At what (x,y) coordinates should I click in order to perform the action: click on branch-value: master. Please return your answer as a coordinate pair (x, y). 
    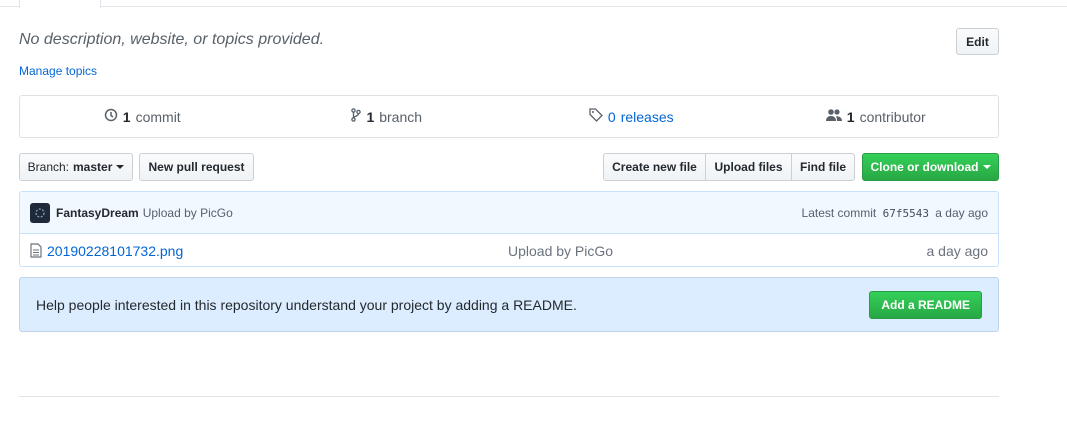
    Looking at the image, I should click on (93, 167).